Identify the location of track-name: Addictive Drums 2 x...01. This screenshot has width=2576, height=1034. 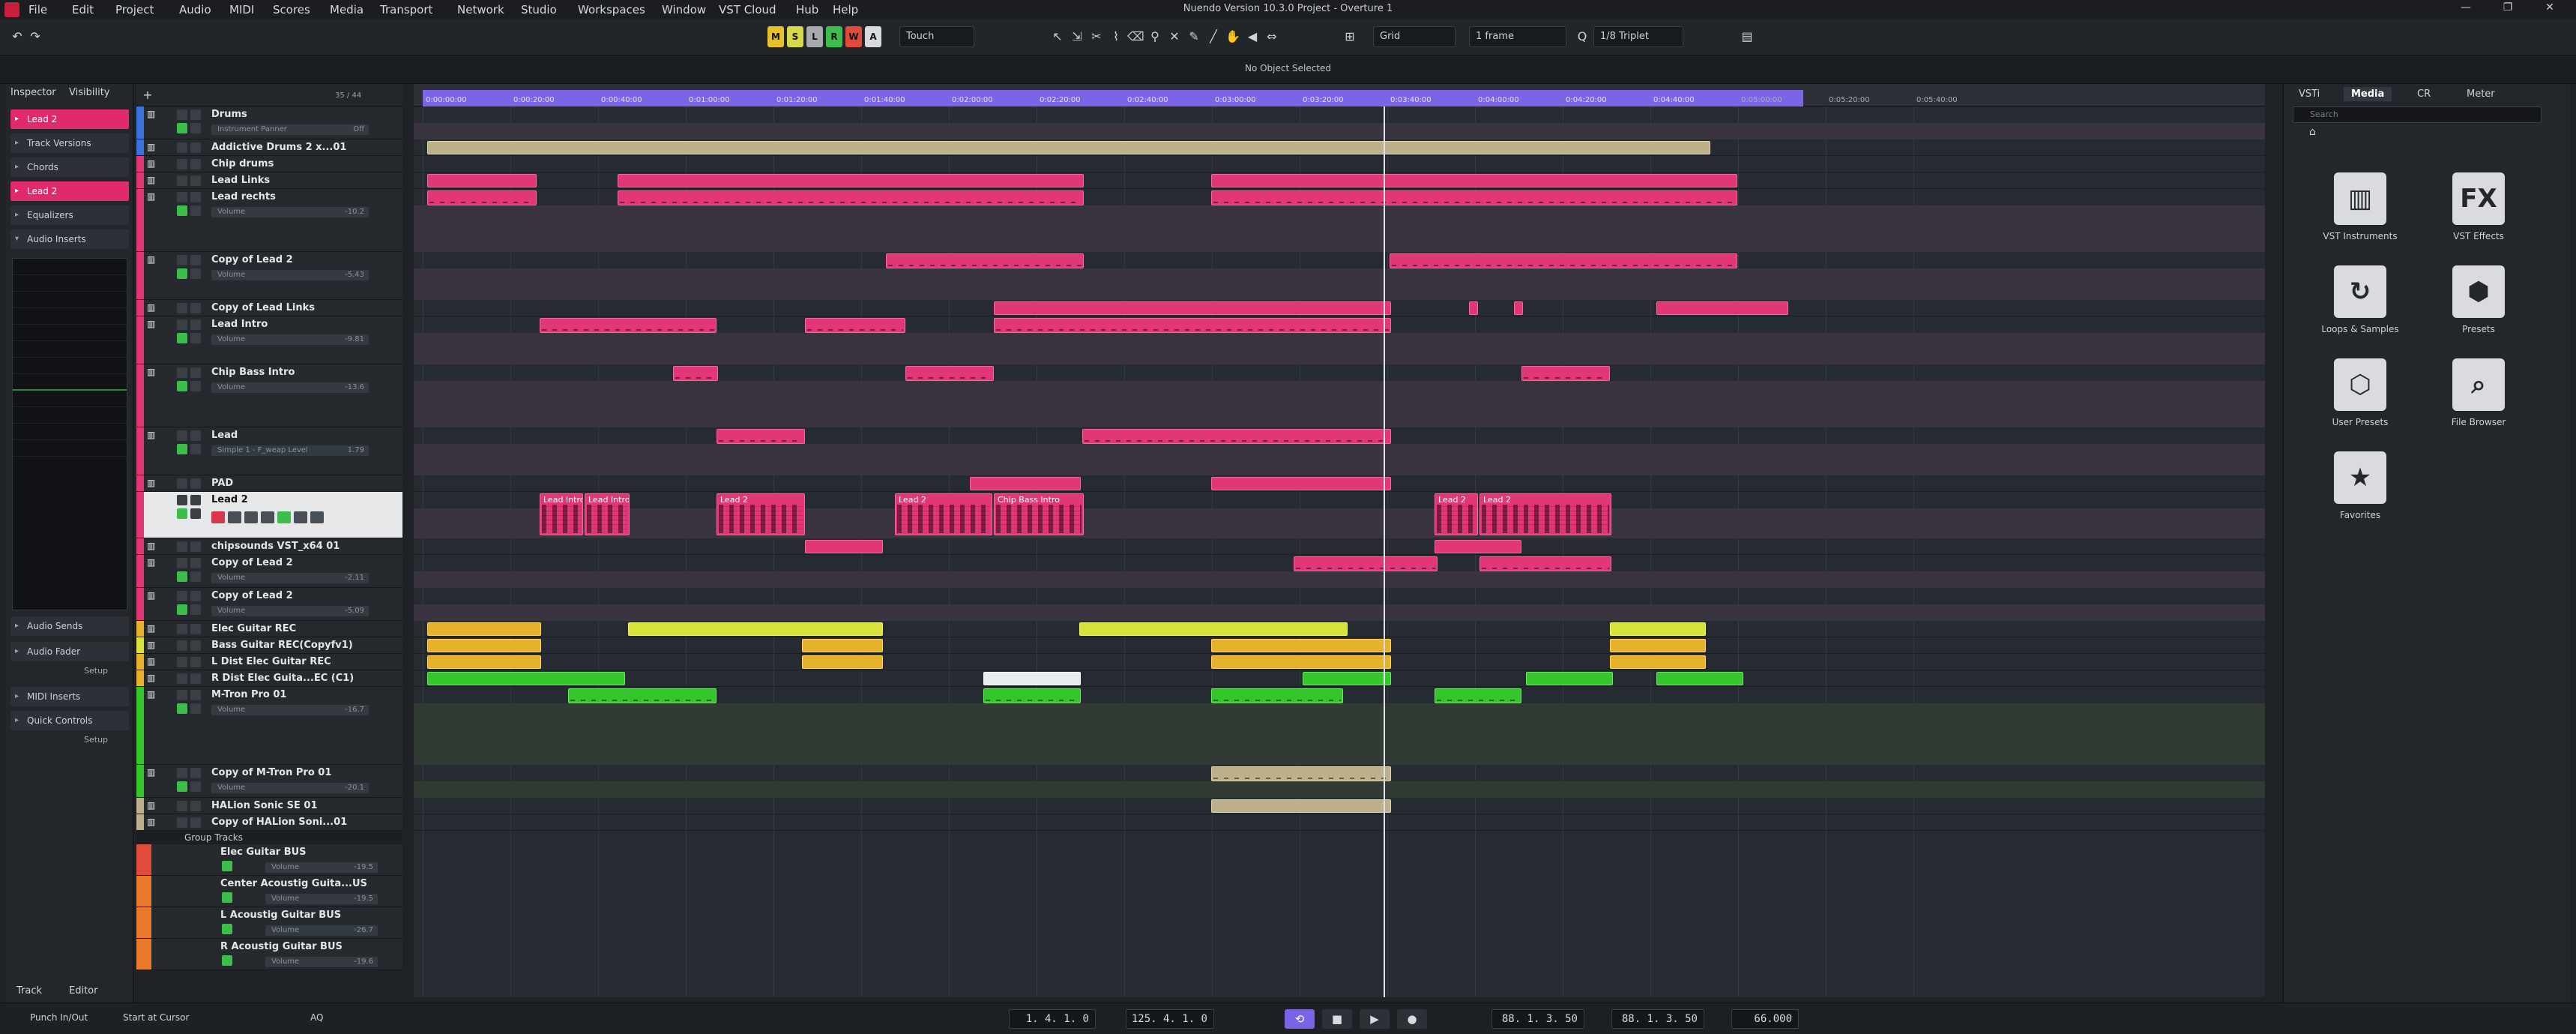
(279, 148).